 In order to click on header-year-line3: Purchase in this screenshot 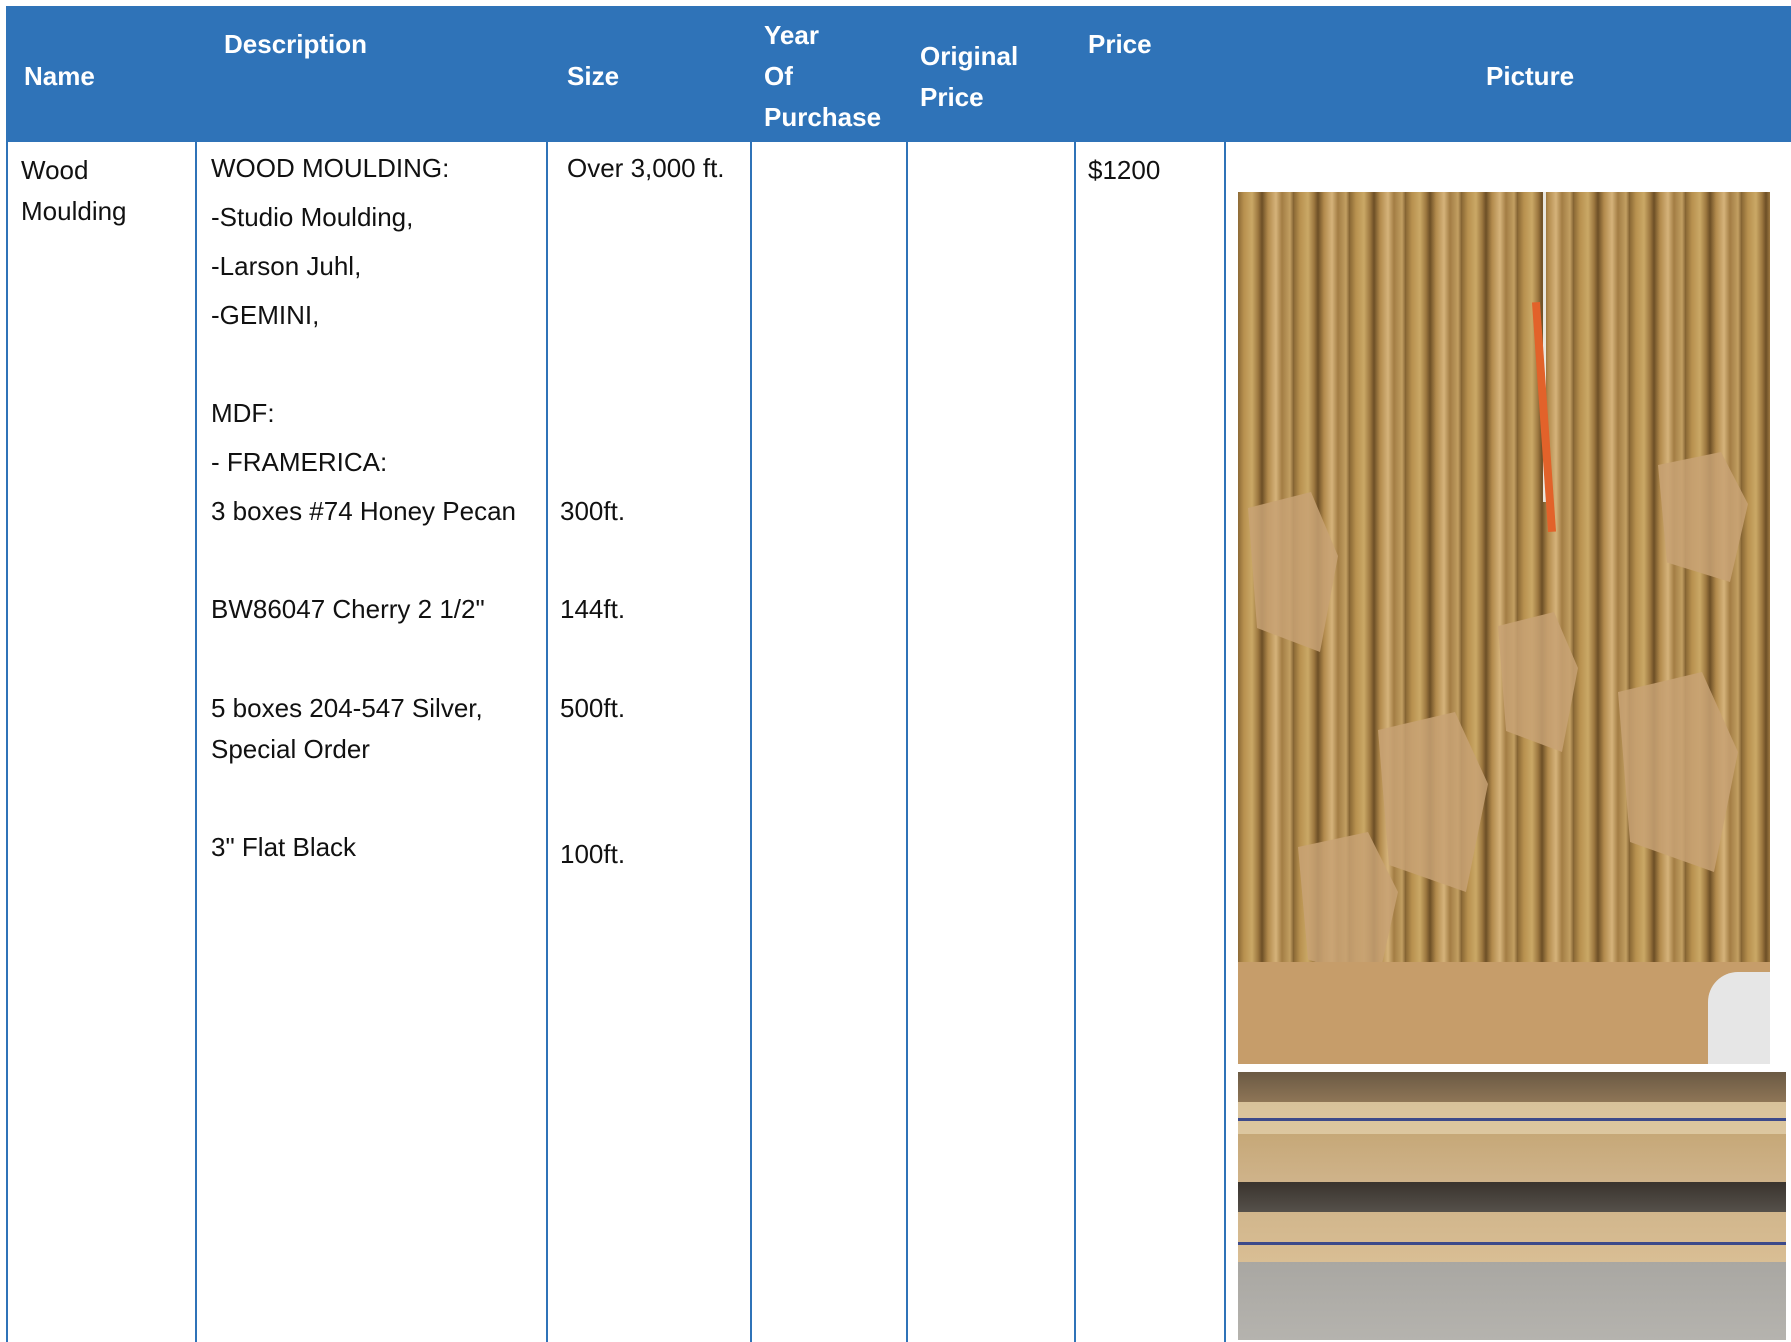, I will do `click(823, 117)`.